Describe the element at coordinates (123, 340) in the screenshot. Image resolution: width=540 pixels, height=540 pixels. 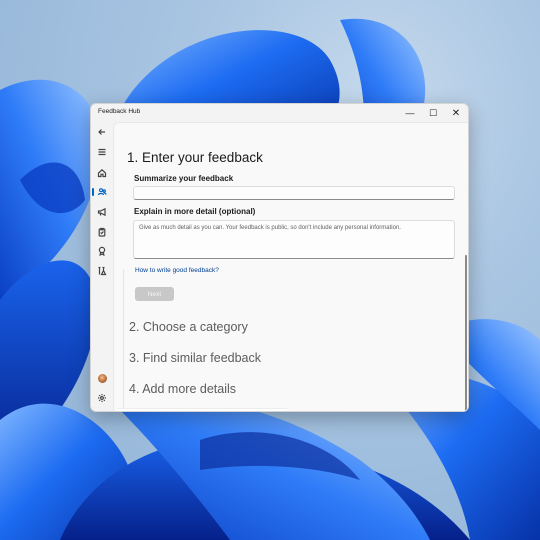
I see `step-divider` at that location.